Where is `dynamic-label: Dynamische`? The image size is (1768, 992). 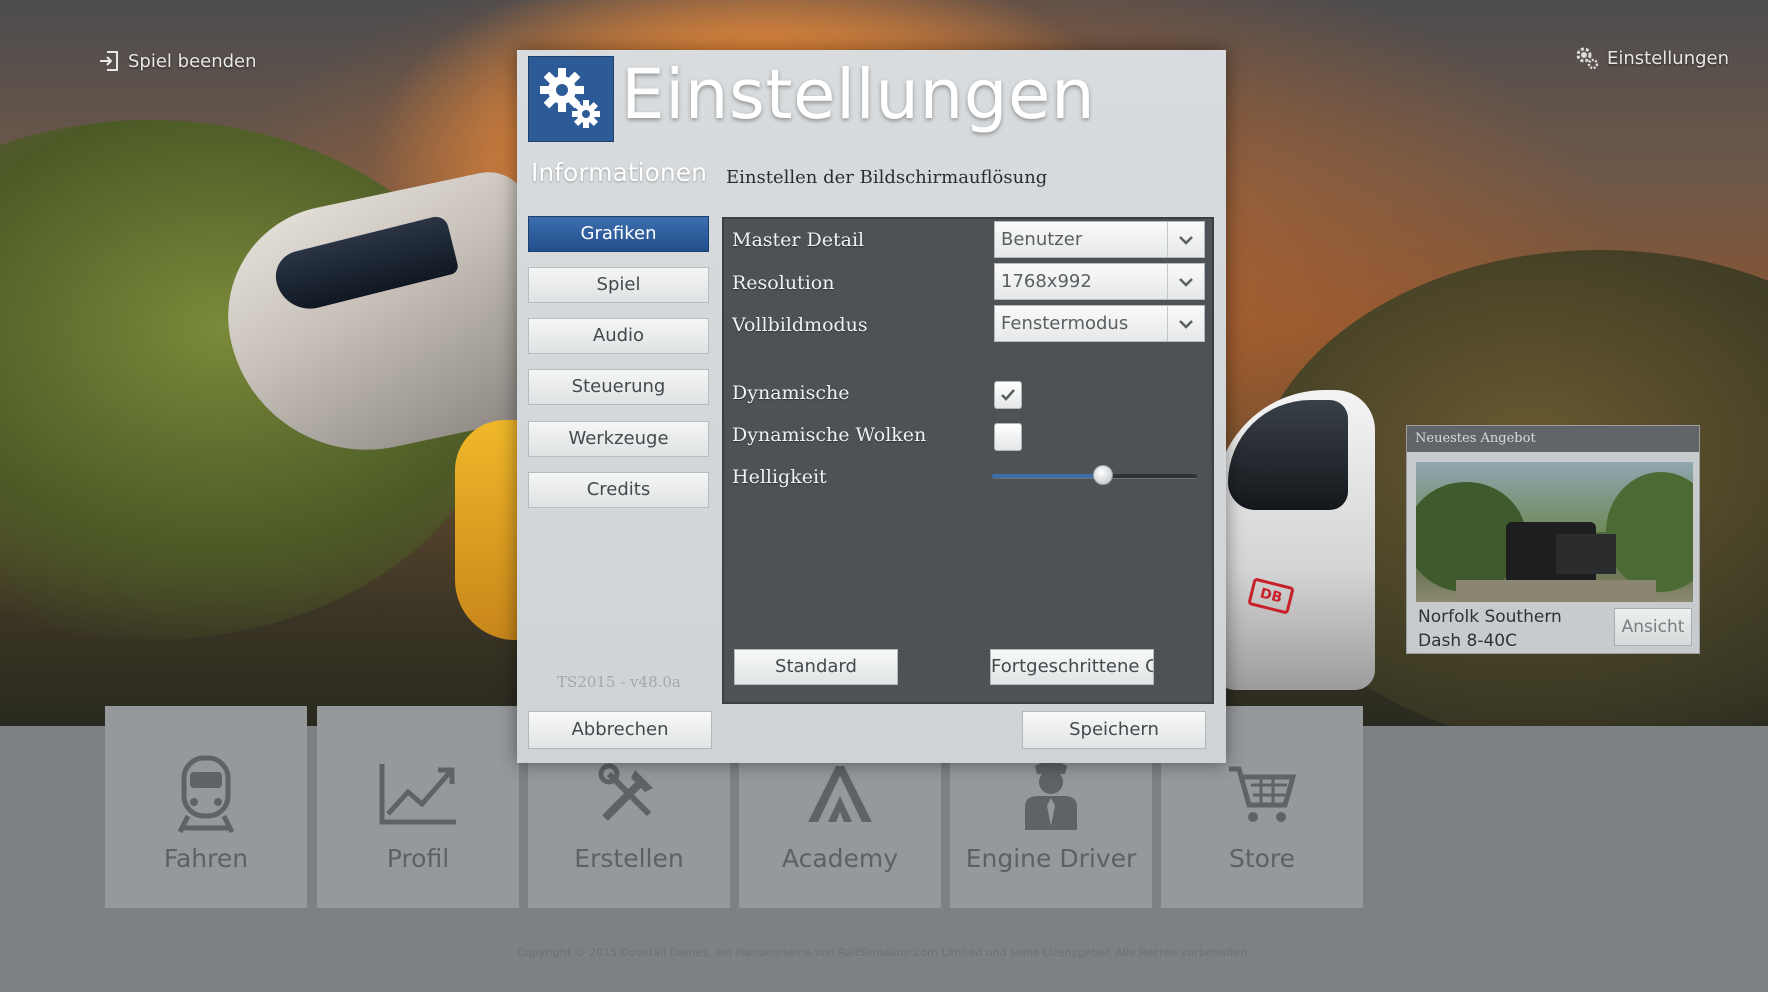
dynamic-label: Dynamische is located at coordinates (791, 393).